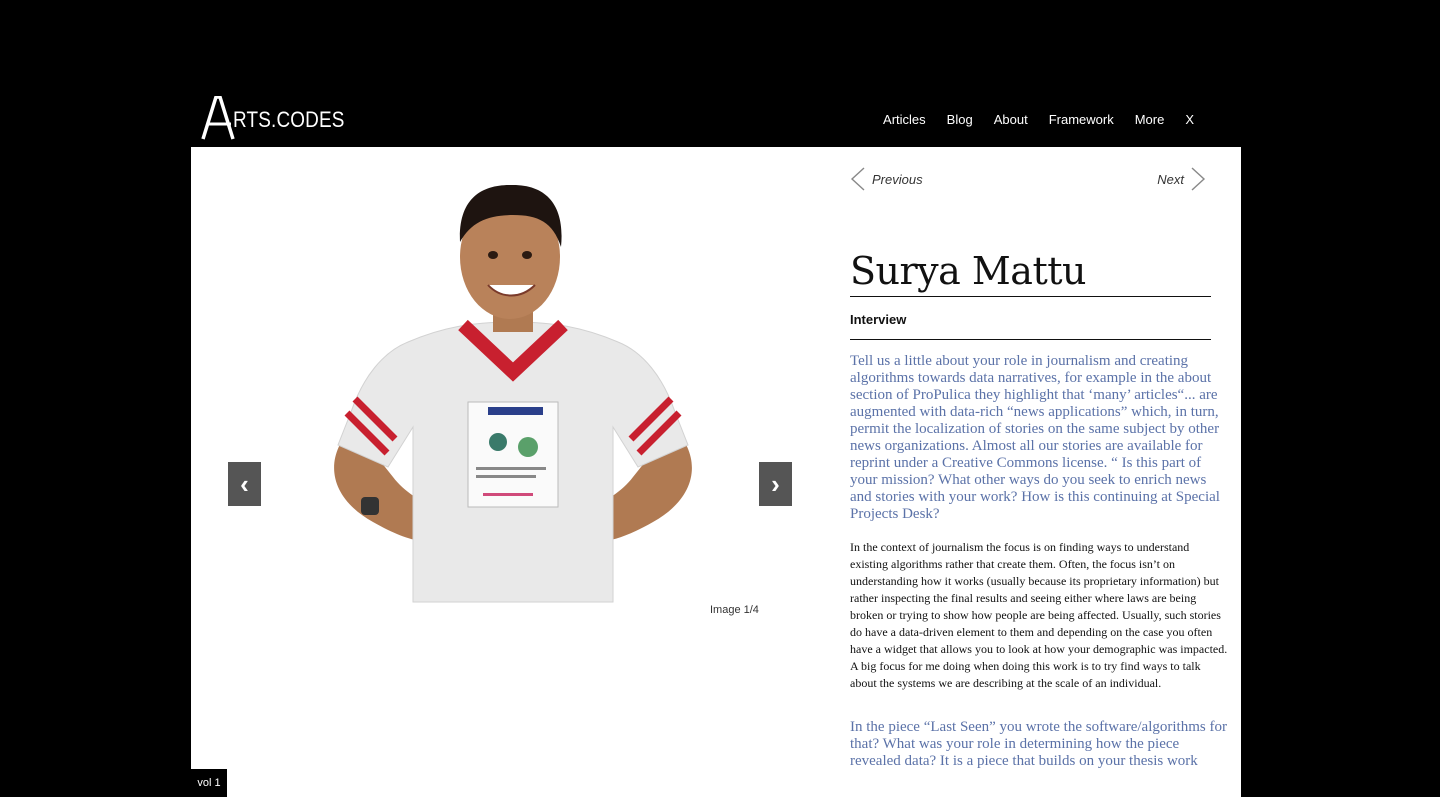  I want to click on nav-close: X, so click(1189, 119).